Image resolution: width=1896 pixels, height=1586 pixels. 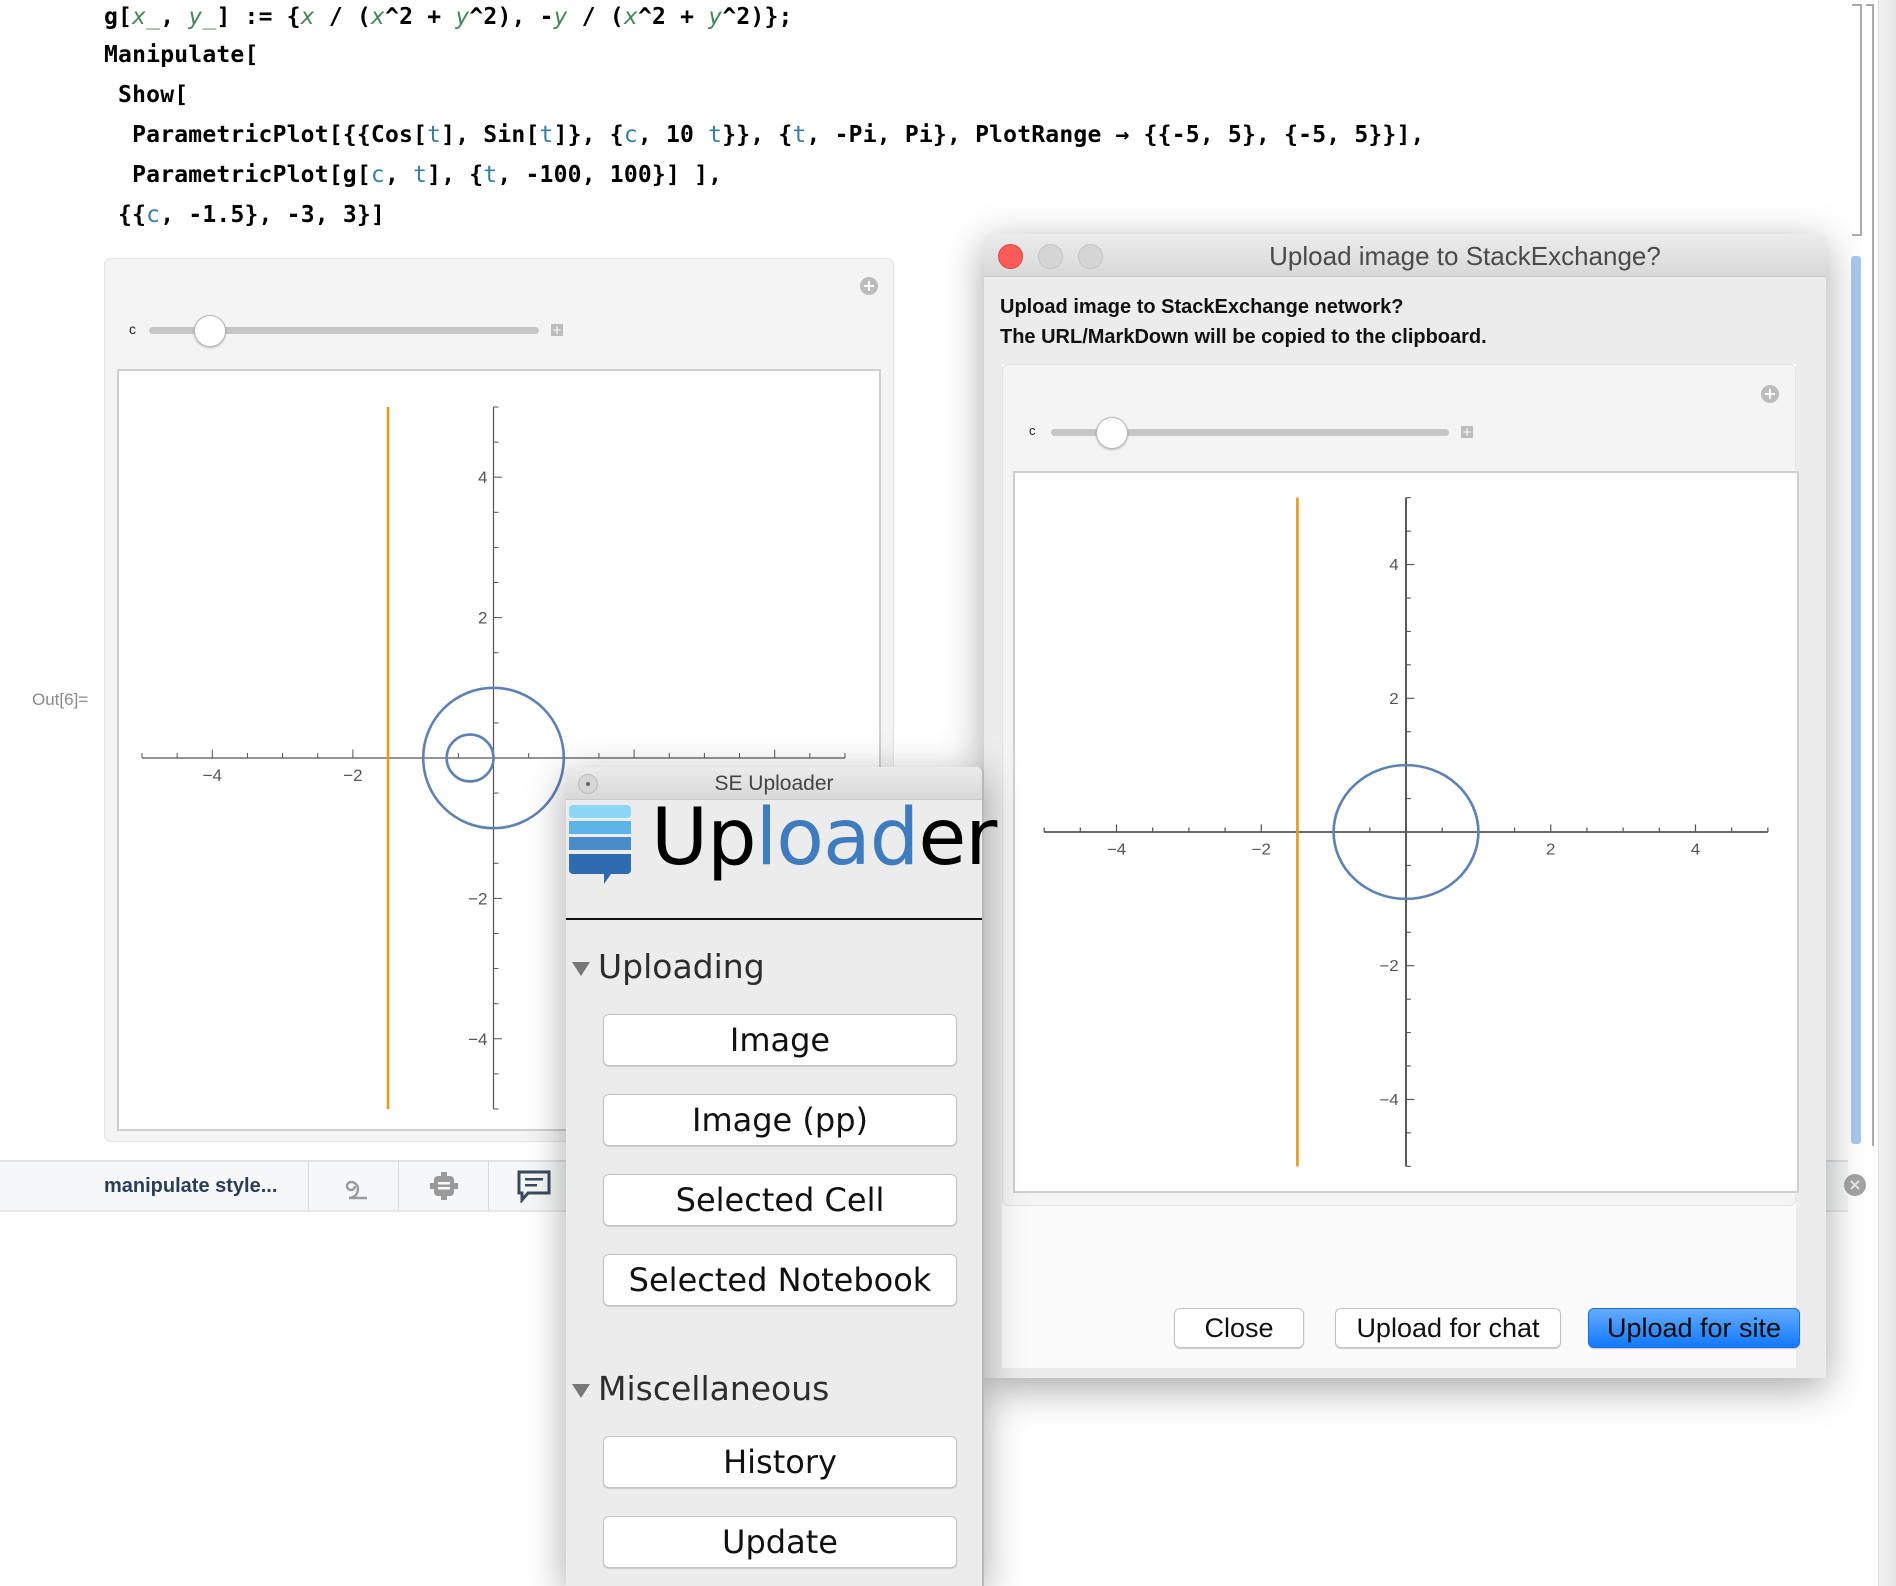 I want to click on preview-add-options-icon: +, so click(x=1770, y=394).